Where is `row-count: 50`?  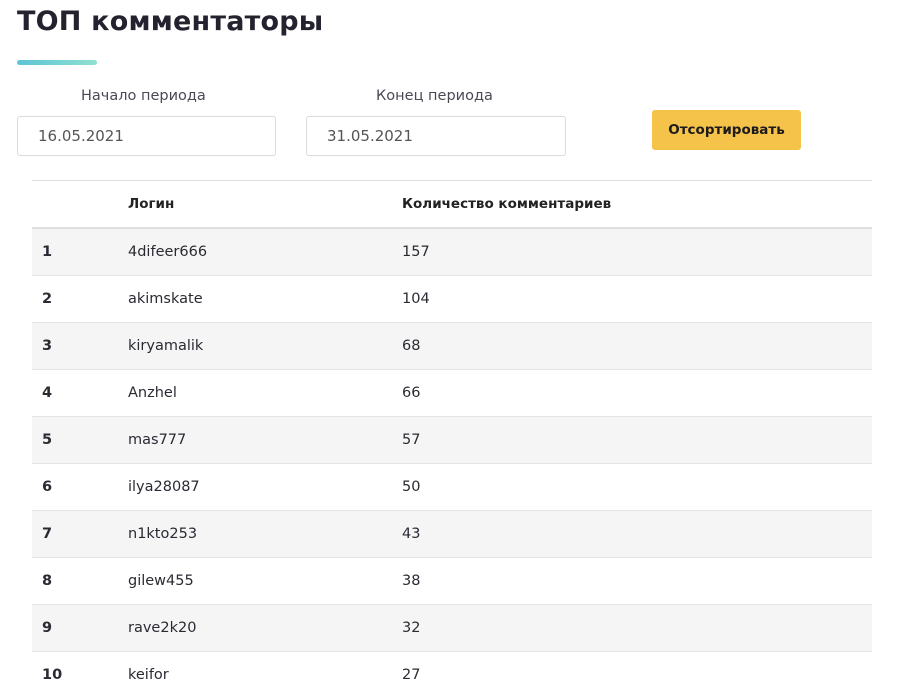
row-count: 50 is located at coordinates (411, 487).